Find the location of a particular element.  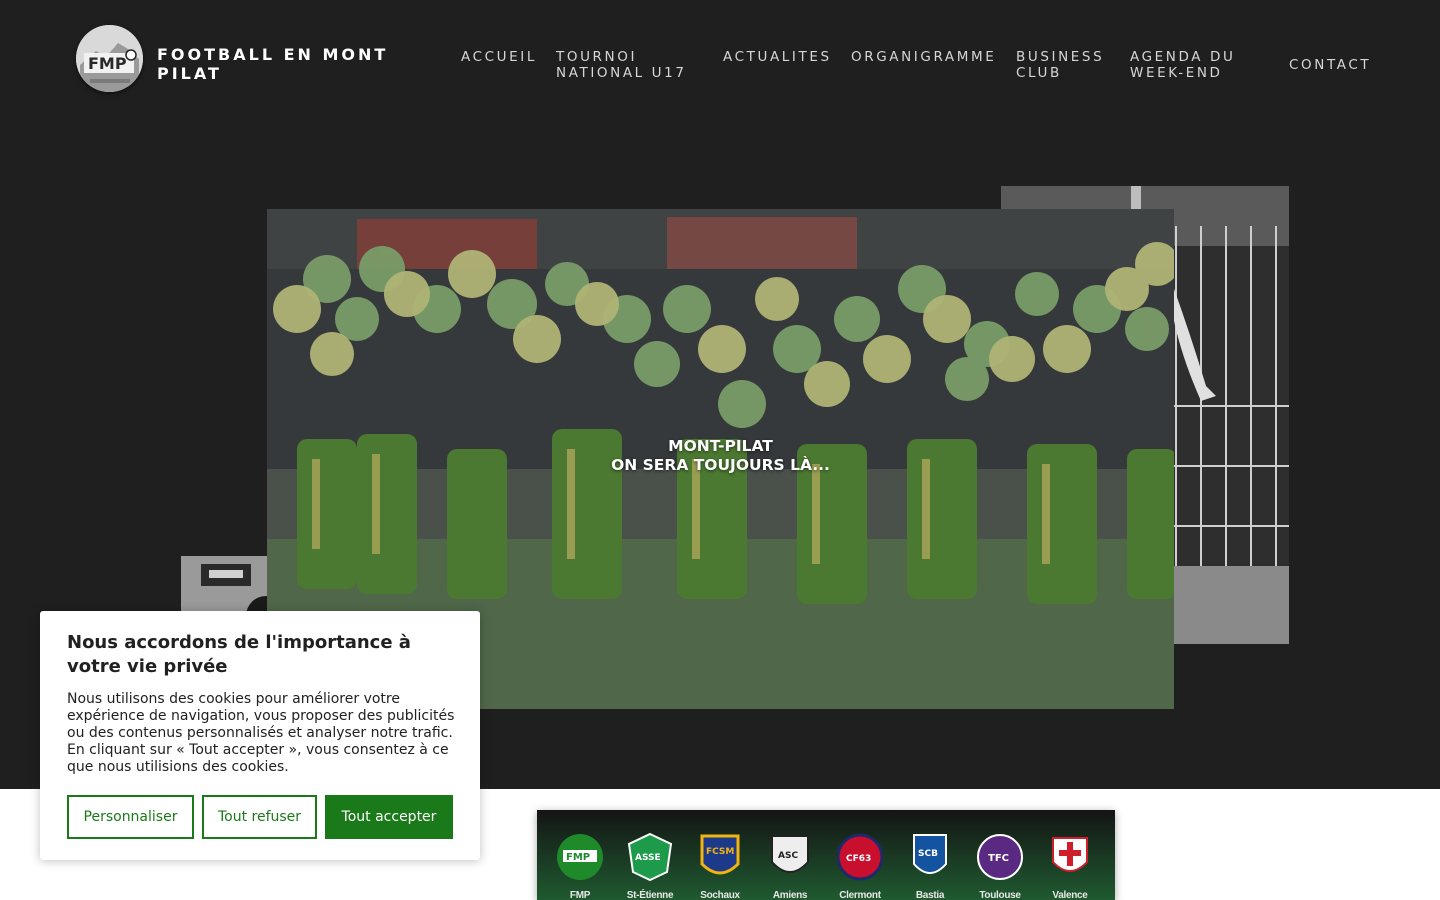

club-toulouse: TFC Toulouse is located at coordinates (1000, 866).